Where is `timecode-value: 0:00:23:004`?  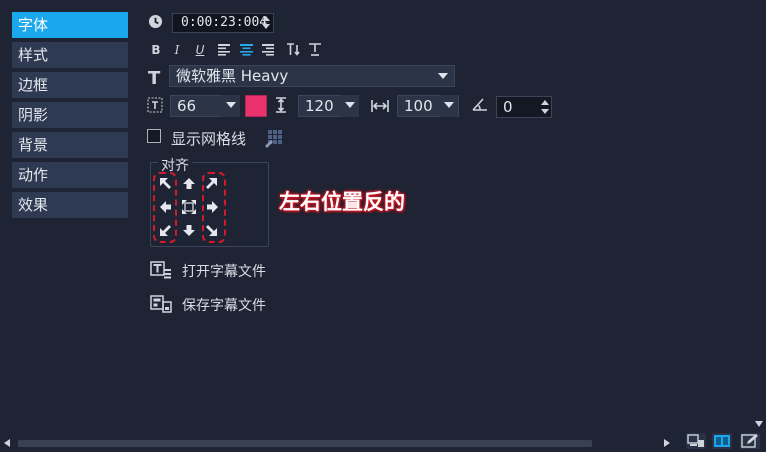 timecode-value: 0:00:23:004 is located at coordinates (224, 22).